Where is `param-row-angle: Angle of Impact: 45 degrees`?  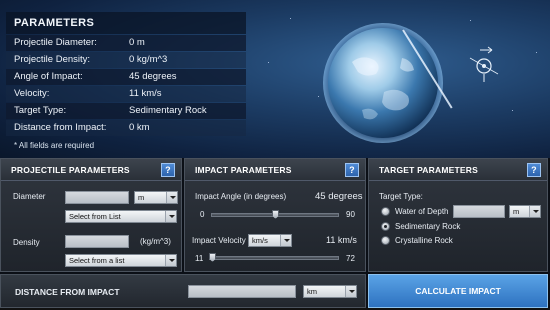 param-row-angle: Angle of Impact: 45 degrees is located at coordinates (126, 77).